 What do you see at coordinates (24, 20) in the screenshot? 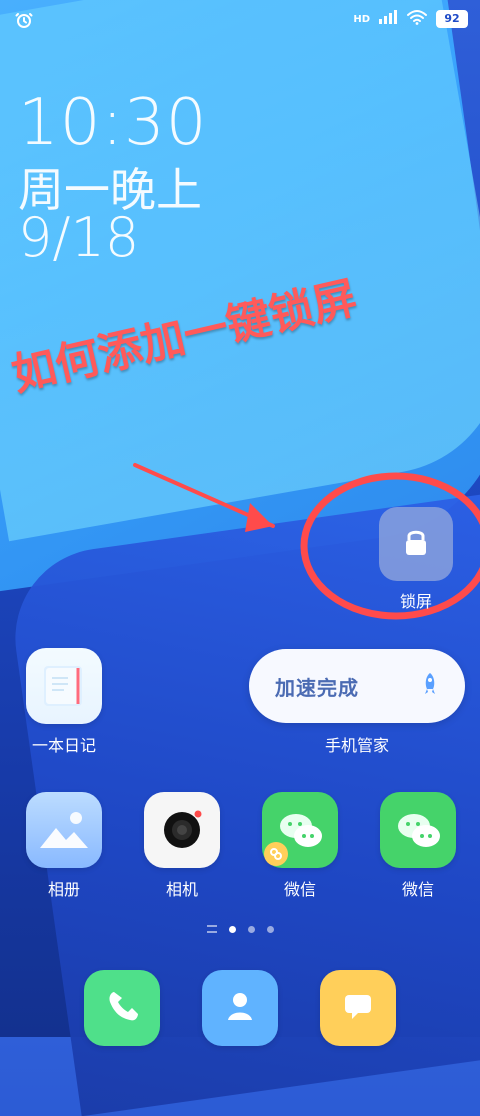
I see `alarm-clock-icon` at bounding box center [24, 20].